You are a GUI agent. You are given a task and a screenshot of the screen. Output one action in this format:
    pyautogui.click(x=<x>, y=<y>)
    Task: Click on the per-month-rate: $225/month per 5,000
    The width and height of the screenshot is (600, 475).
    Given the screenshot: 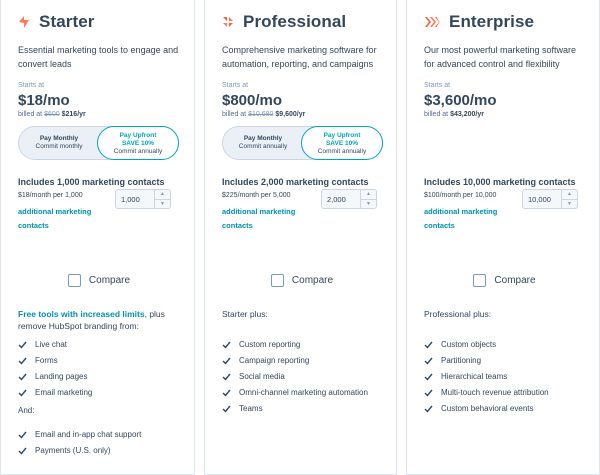 What is the action you would take?
    pyautogui.click(x=256, y=195)
    